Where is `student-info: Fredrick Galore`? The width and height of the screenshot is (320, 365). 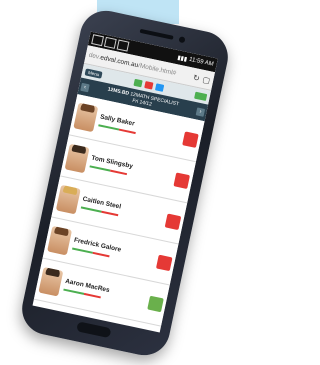
student-info: Fredrick Galore is located at coordinates (113, 252).